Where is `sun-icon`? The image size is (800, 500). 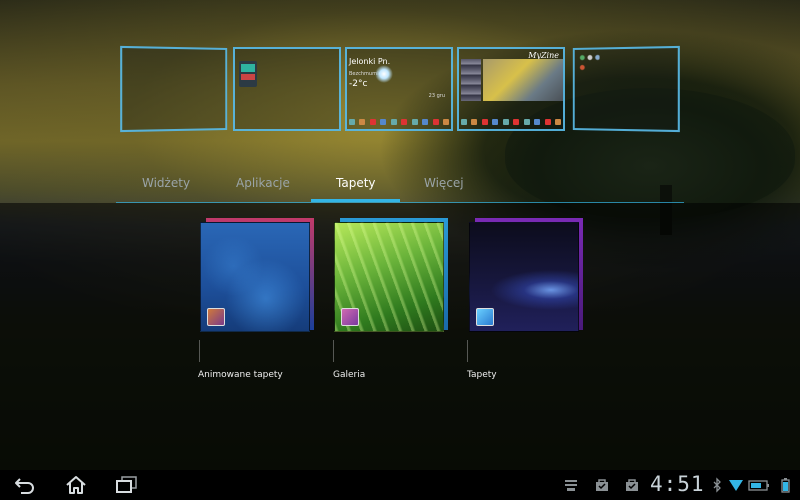
sun-icon is located at coordinates (384, 74).